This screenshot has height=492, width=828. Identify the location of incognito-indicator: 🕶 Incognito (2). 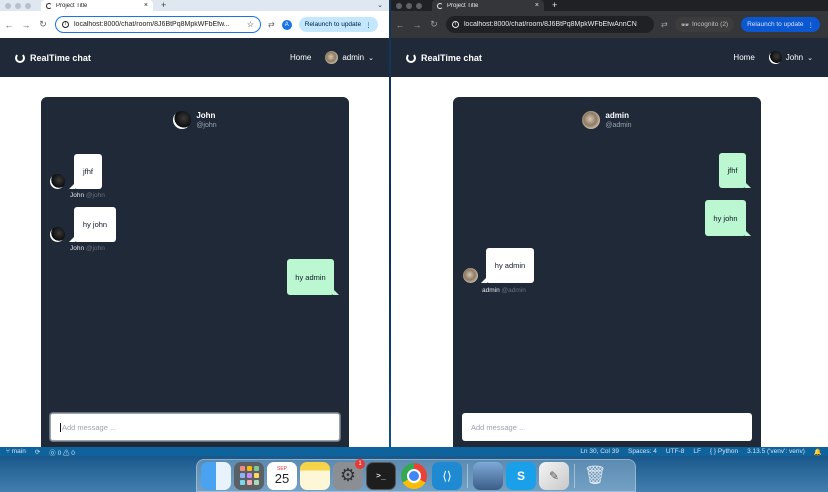
(704, 24).